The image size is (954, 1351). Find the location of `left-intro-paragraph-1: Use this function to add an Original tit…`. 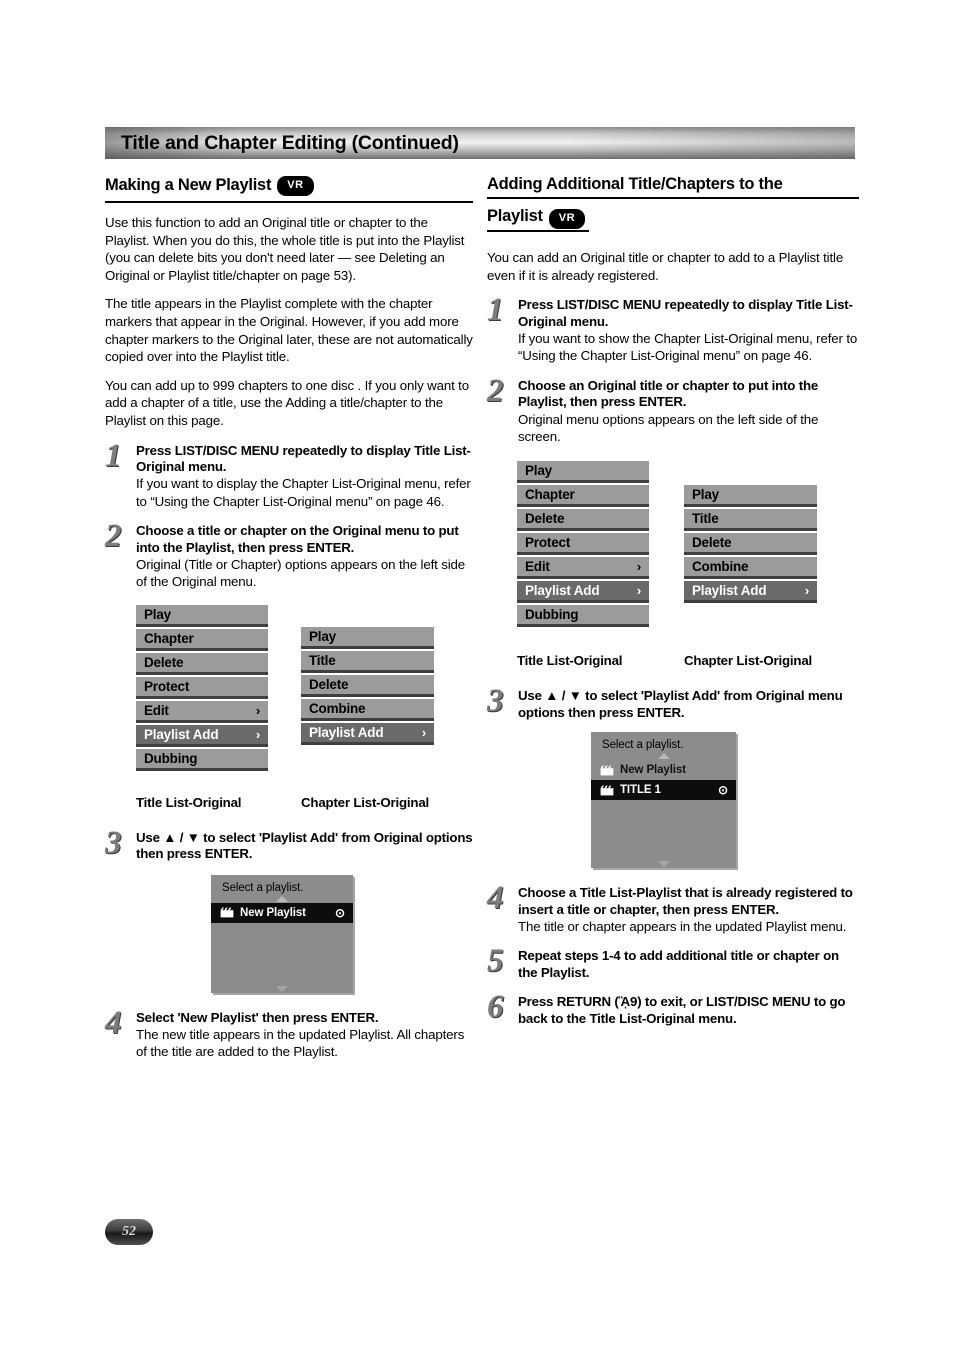

left-intro-paragraph-1: Use this function to add an Original tit… is located at coordinates (285, 249).